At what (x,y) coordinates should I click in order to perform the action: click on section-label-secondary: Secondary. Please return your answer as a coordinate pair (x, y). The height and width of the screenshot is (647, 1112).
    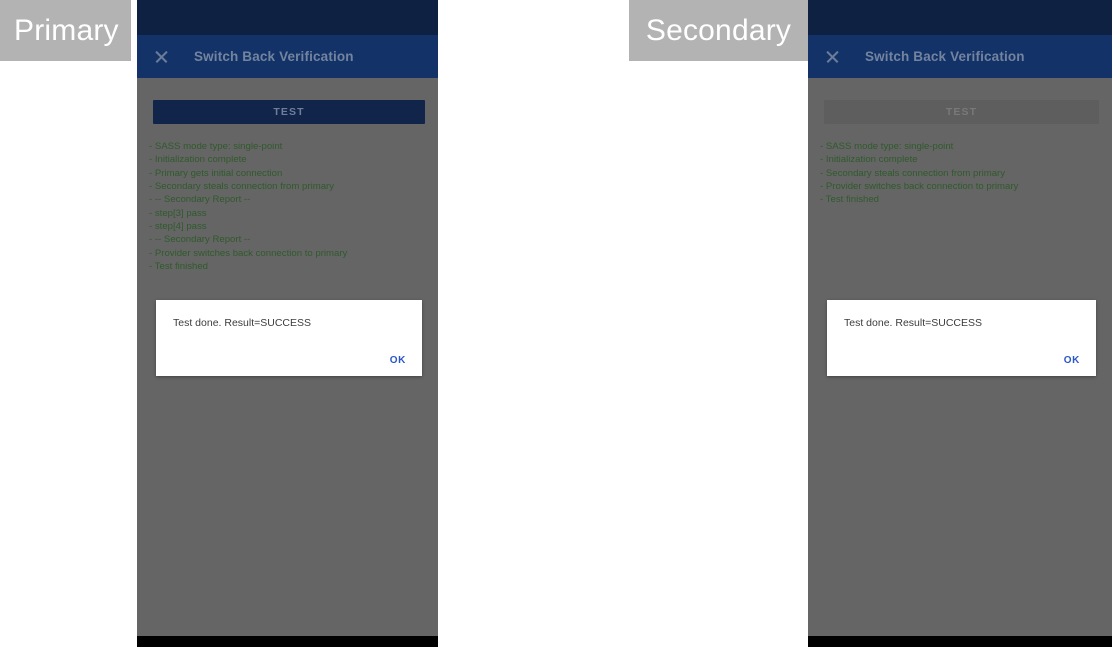
    Looking at the image, I should click on (718, 30).